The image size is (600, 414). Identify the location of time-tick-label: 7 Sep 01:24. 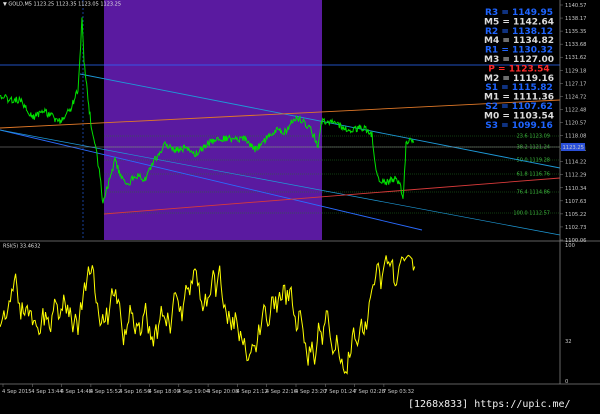
(340, 392).